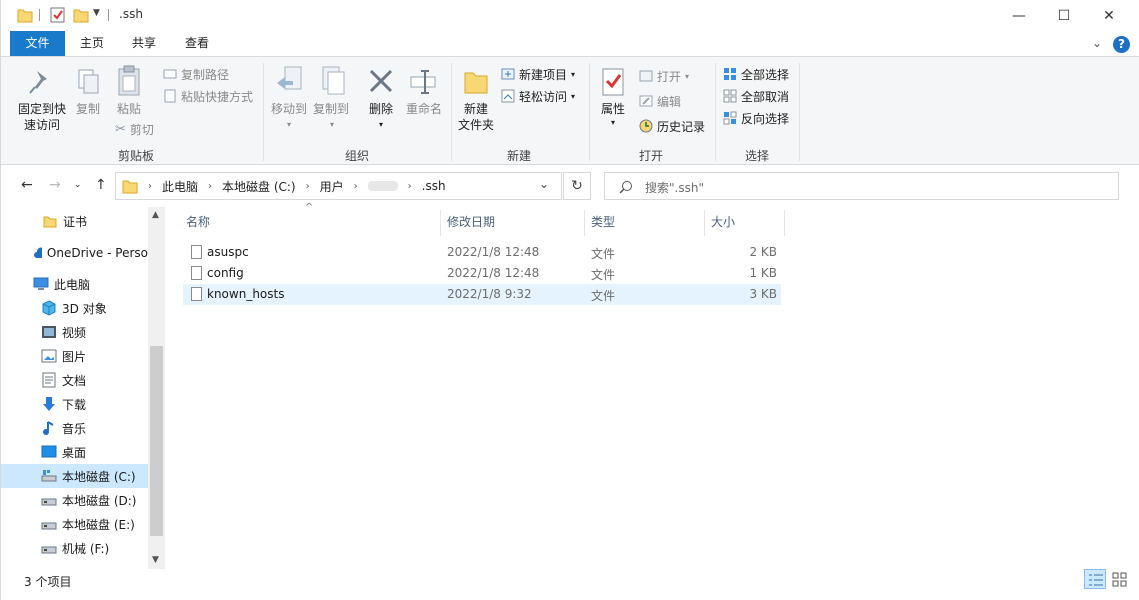 The height and width of the screenshot is (600, 1139). What do you see at coordinates (170, 96) in the screenshot?
I see `paste-shortcut-icon` at bounding box center [170, 96].